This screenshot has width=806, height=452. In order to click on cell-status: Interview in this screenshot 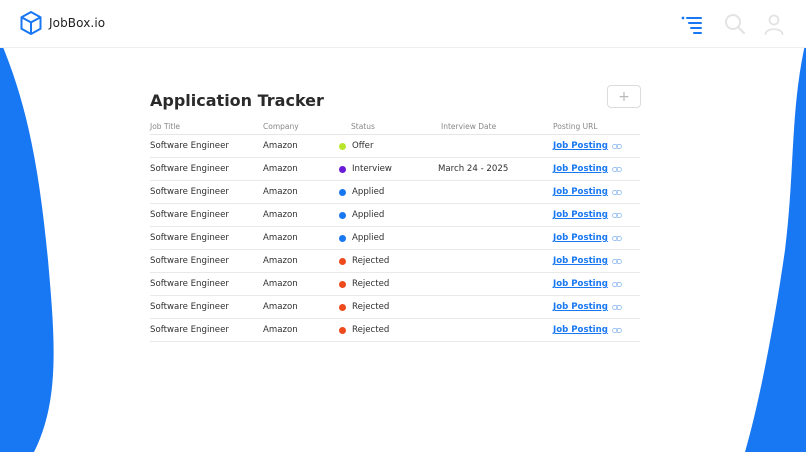, I will do `click(365, 169)`.